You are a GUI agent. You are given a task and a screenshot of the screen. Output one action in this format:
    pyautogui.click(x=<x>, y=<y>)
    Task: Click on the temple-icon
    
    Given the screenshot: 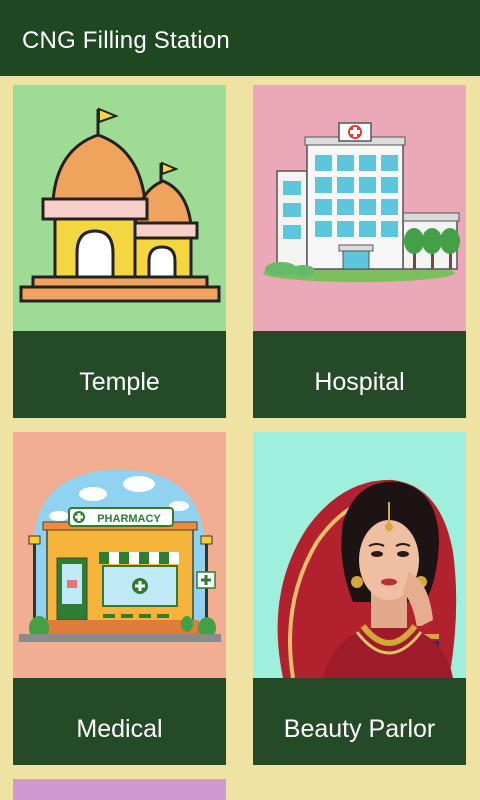 What is the action you would take?
    pyautogui.click(x=119, y=208)
    